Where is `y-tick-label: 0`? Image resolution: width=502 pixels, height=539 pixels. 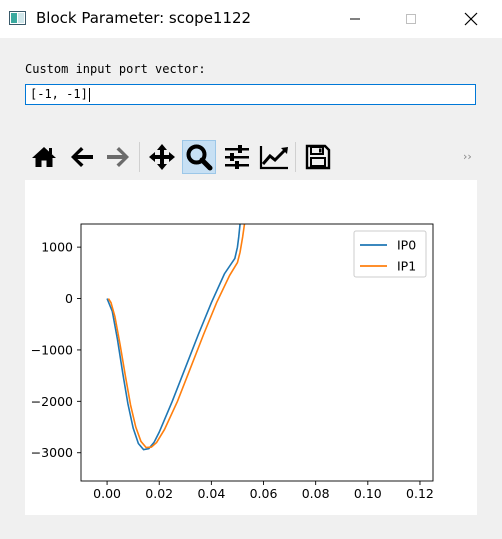
y-tick-label: 0 is located at coordinates (69, 298).